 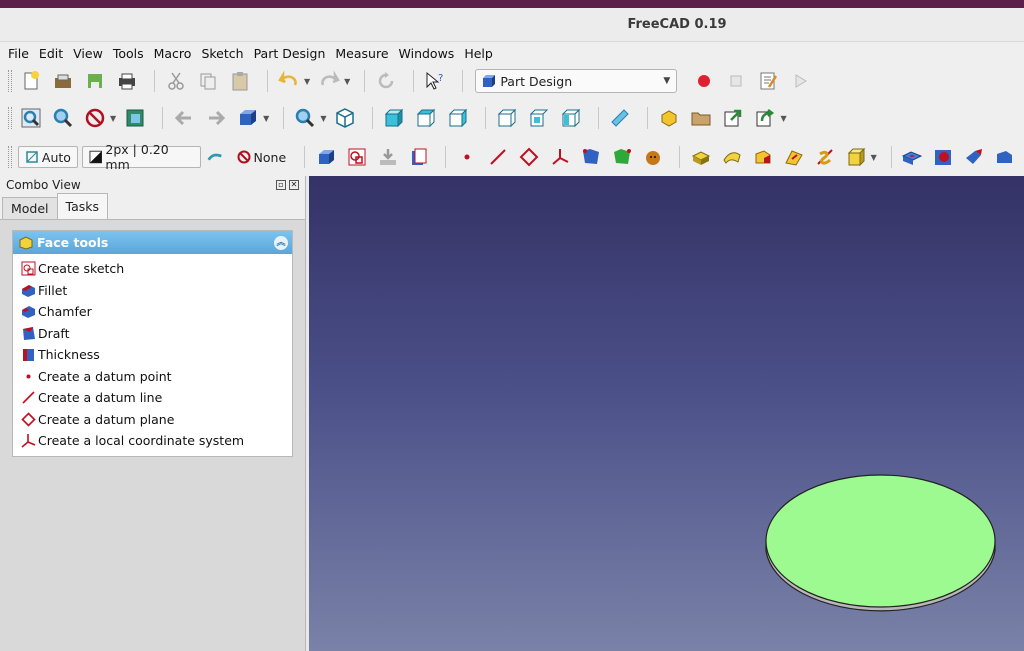 I want to click on hole-icon, so click(x=943, y=157).